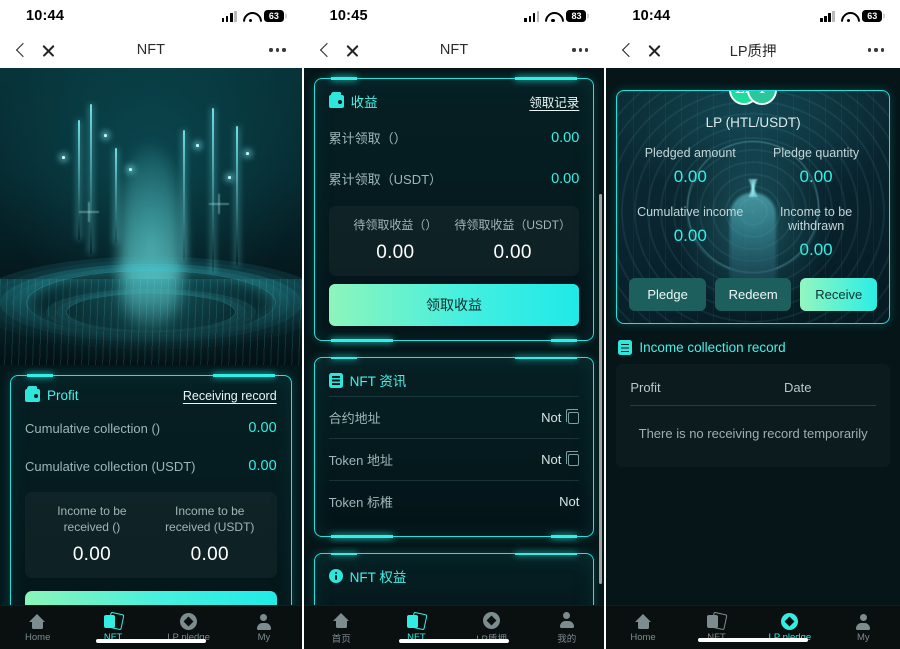  I want to click on table-row: 累计领取（） 0.00, so click(454, 137).